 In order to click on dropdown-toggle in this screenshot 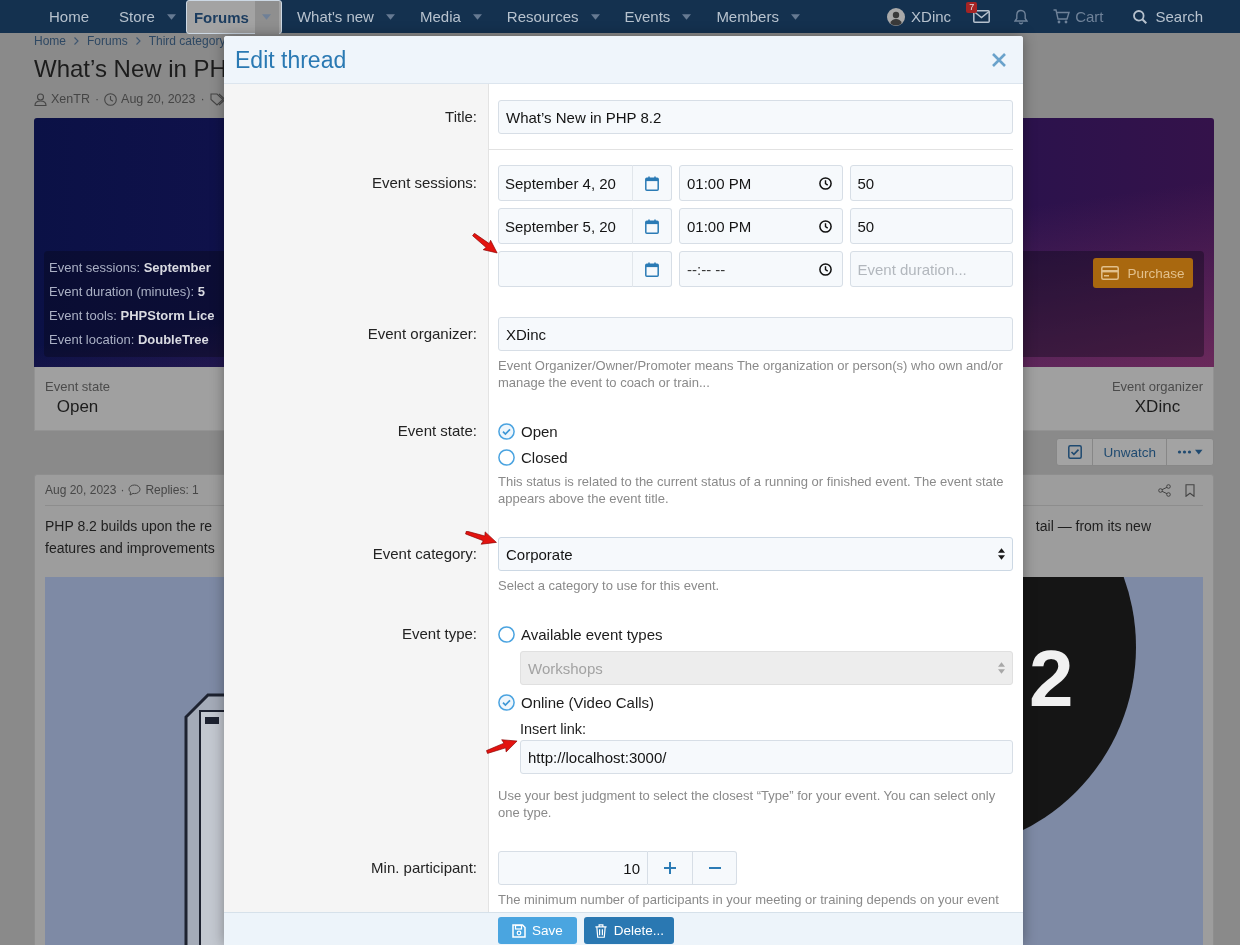, I will do `click(266, 17)`.